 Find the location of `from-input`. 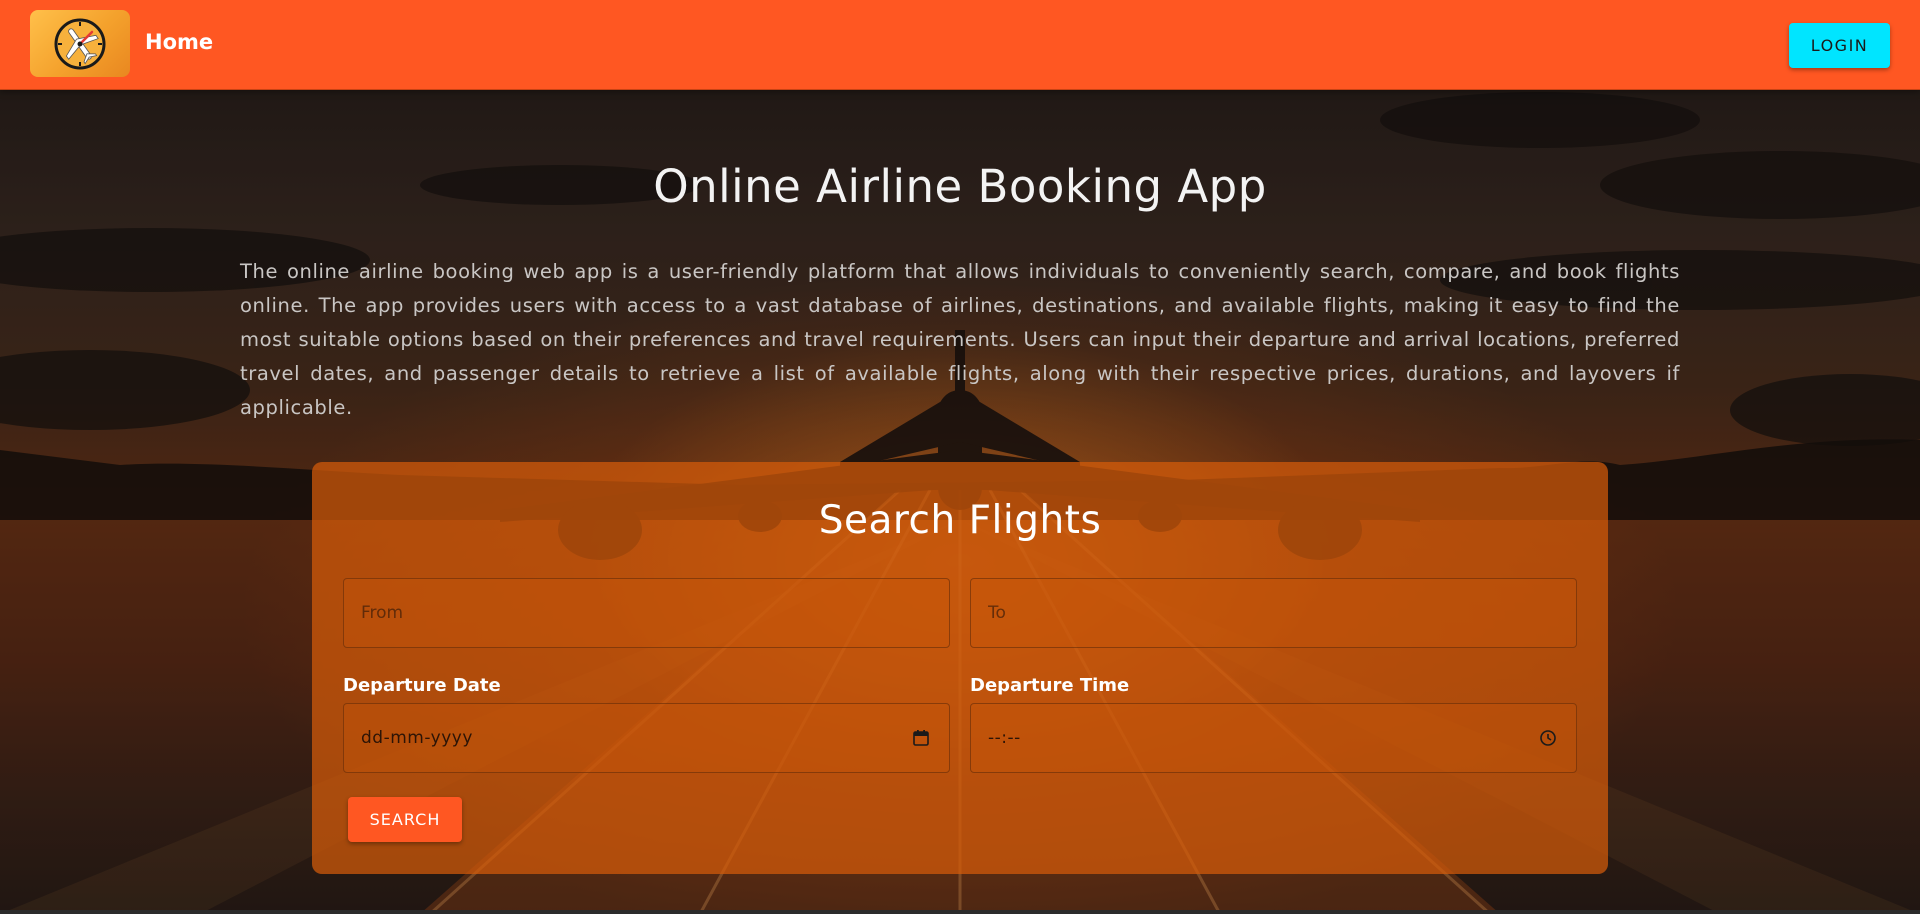

from-input is located at coordinates (646, 613).